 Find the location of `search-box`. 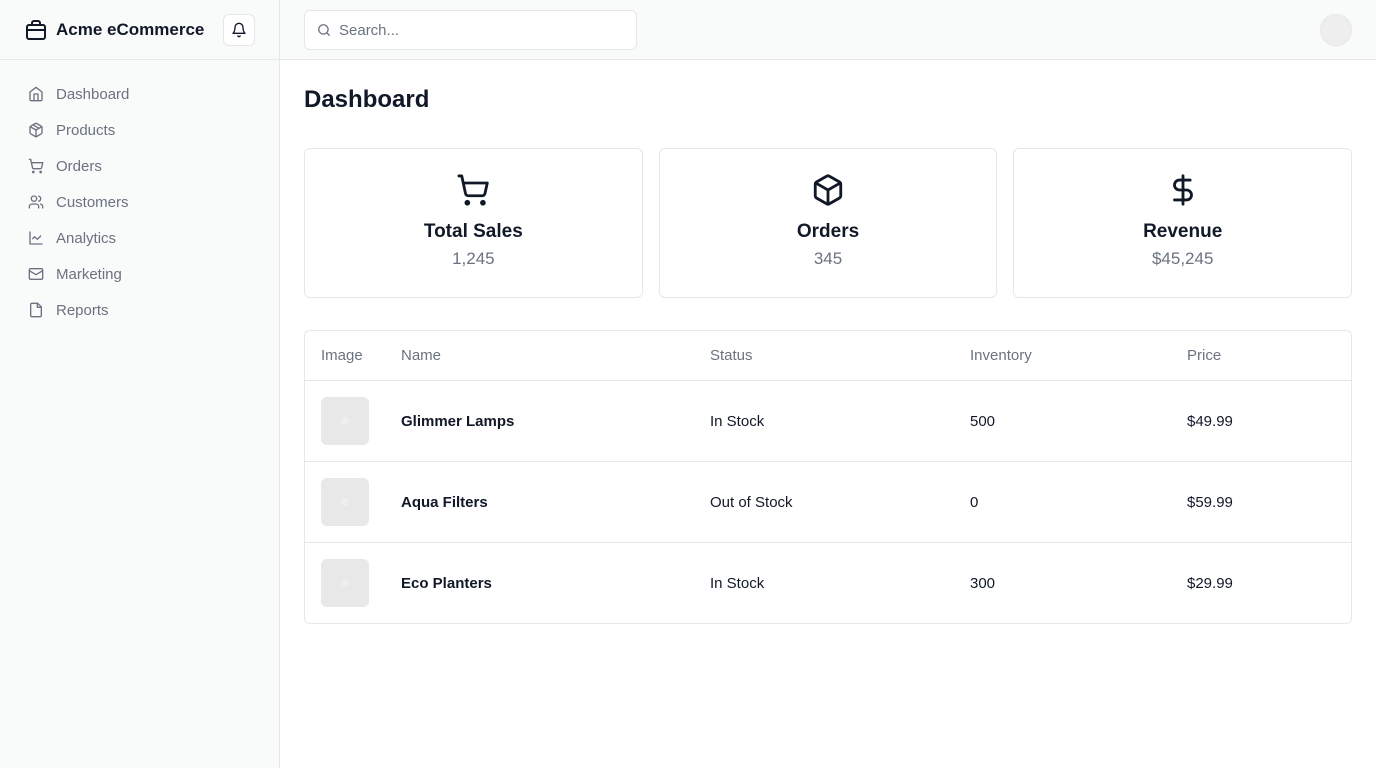

search-box is located at coordinates (470, 30).